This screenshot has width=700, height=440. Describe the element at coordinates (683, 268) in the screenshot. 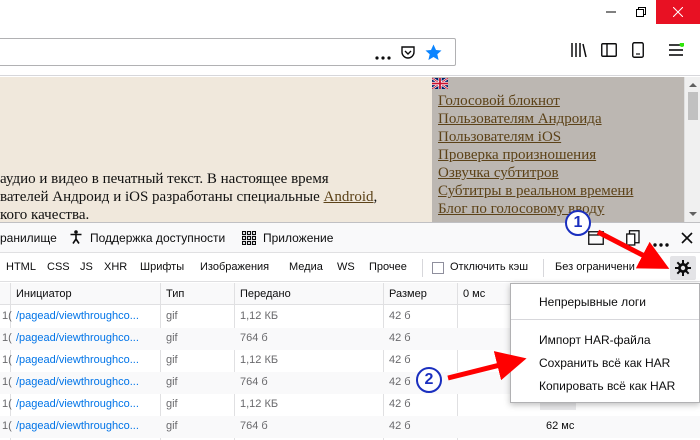

I see `network-settings-button` at that location.